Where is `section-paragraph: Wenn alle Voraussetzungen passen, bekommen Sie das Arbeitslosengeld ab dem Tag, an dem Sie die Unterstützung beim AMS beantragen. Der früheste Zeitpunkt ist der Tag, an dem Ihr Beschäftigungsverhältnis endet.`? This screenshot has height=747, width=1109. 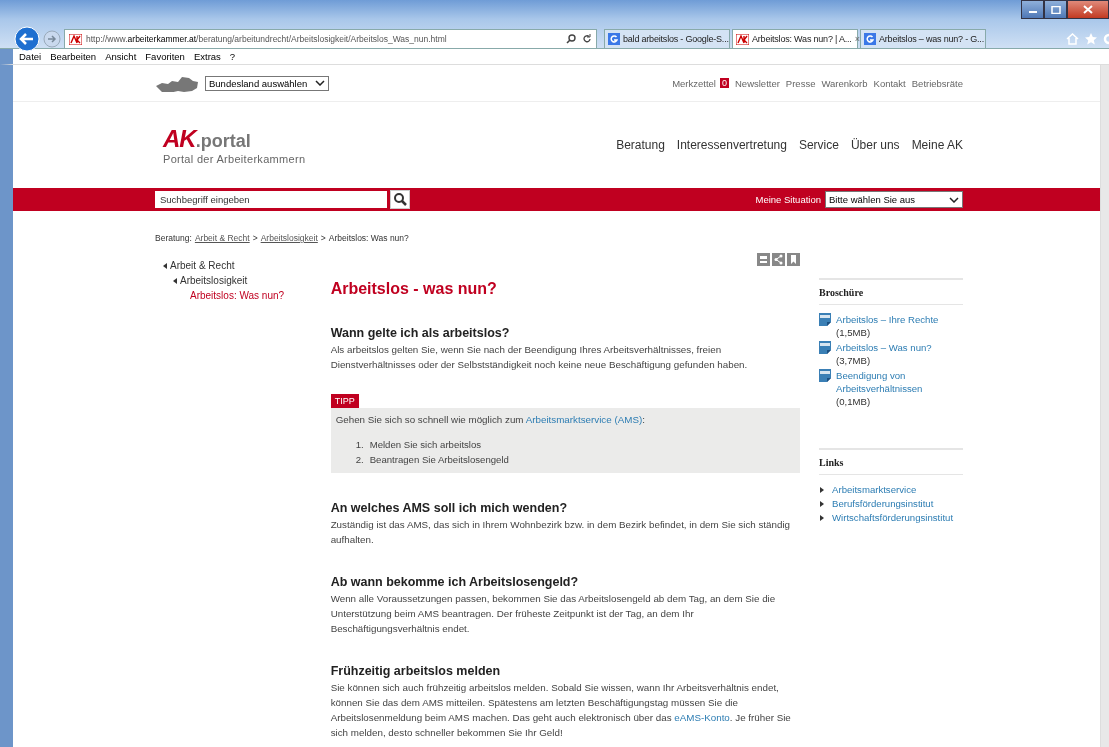
section-paragraph: Wenn alle Voraussetzungen passen, bekommen Sie das Arbeitslosengeld ab dem Tag, an dem Sie die Unterstützung beim AMS beantragen. Der früheste Zeitpunkt ist der Tag, an dem Ihr Beschäftigungsverhältnis endet. is located at coordinates (553, 614).